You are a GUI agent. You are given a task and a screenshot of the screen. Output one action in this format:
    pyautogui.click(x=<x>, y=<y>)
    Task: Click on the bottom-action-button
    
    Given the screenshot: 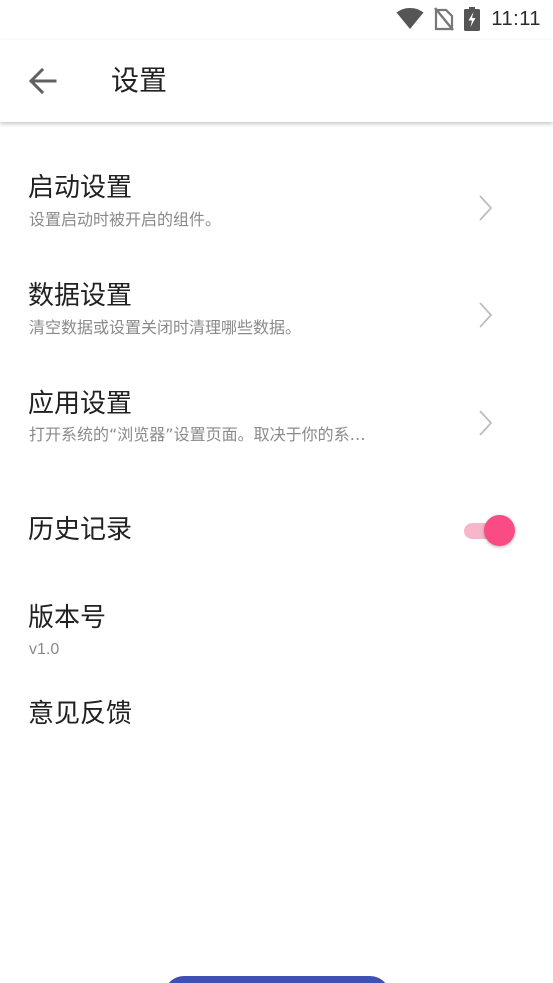 What is the action you would take?
    pyautogui.click(x=277, y=979)
    